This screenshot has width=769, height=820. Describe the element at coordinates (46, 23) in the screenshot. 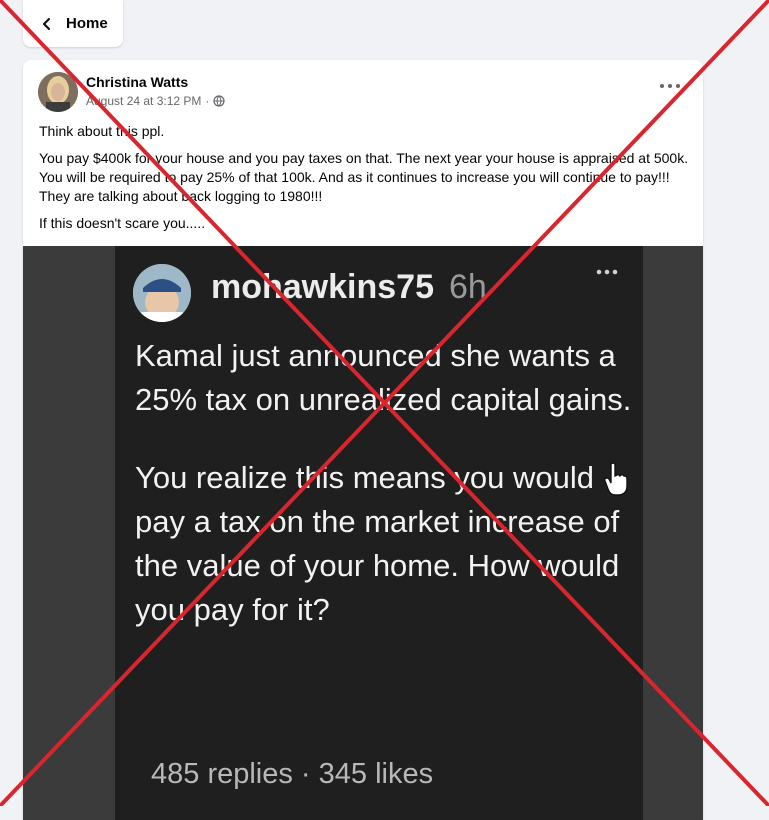

I see `chevron-left-icon` at that location.